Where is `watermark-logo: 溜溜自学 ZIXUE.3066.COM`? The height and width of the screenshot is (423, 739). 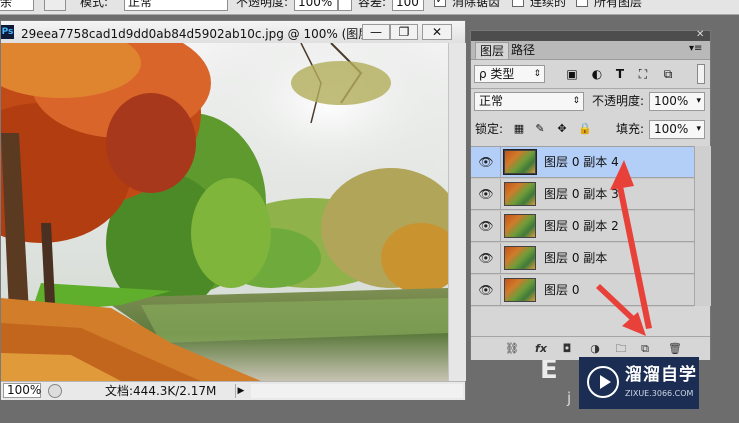 watermark-logo: 溜溜自学 ZIXUE.3066.COM is located at coordinates (639, 383).